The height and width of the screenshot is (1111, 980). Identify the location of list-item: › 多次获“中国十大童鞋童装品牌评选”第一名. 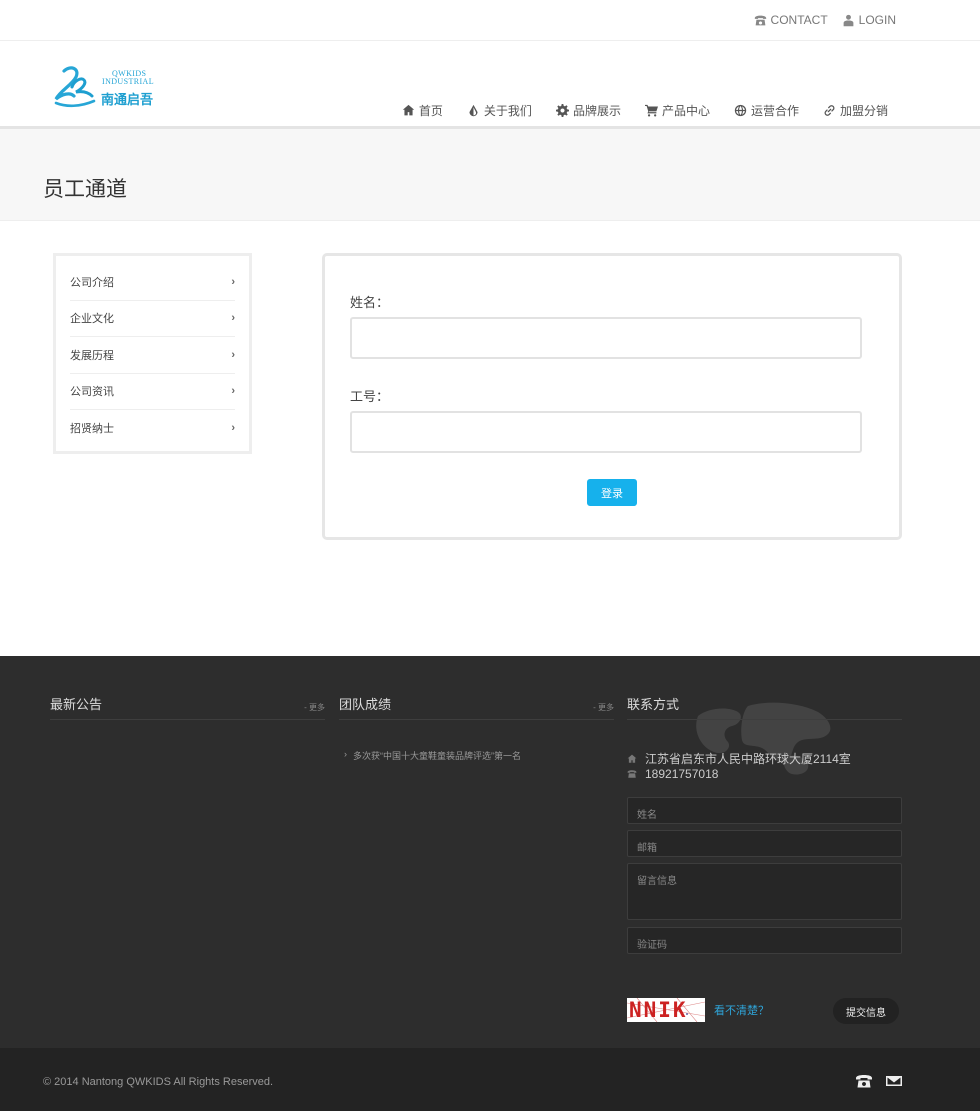
(432, 755).